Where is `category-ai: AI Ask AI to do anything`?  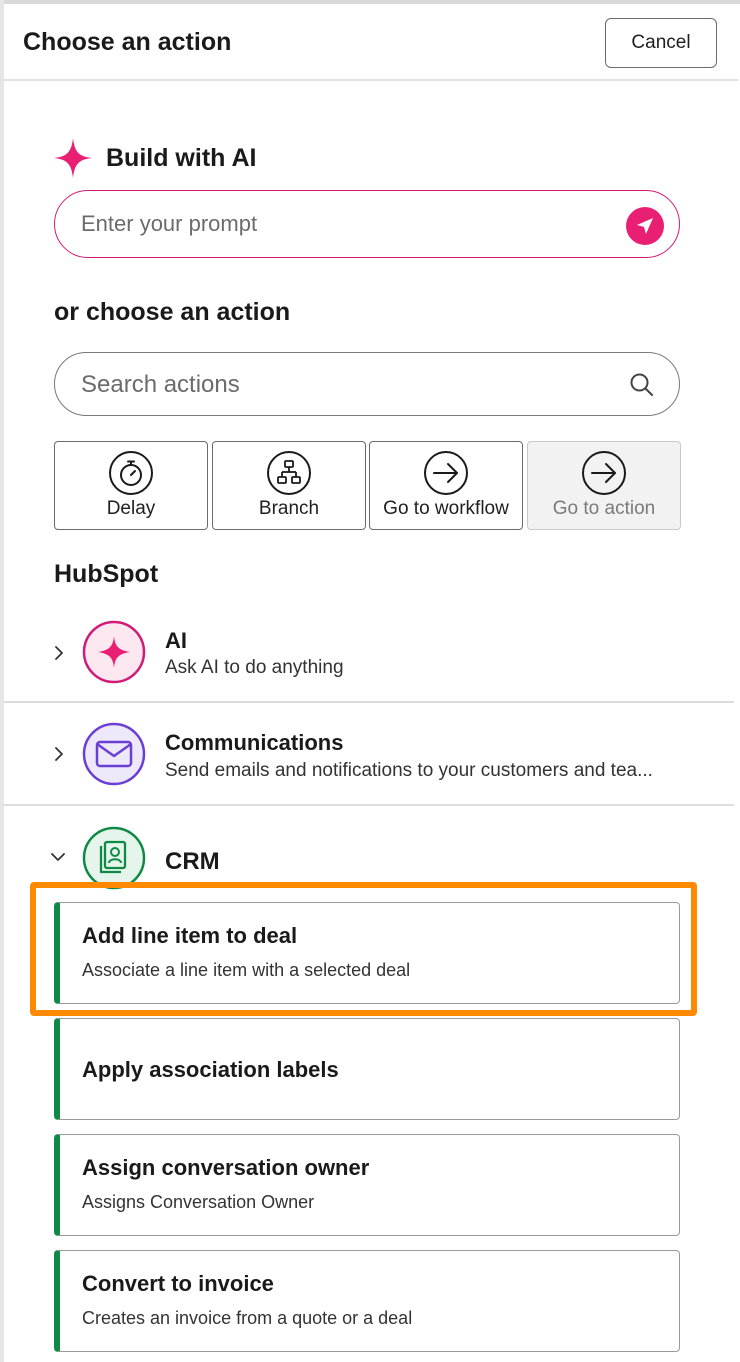
category-ai: AI Ask AI to do anything is located at coordinates (369, 658).